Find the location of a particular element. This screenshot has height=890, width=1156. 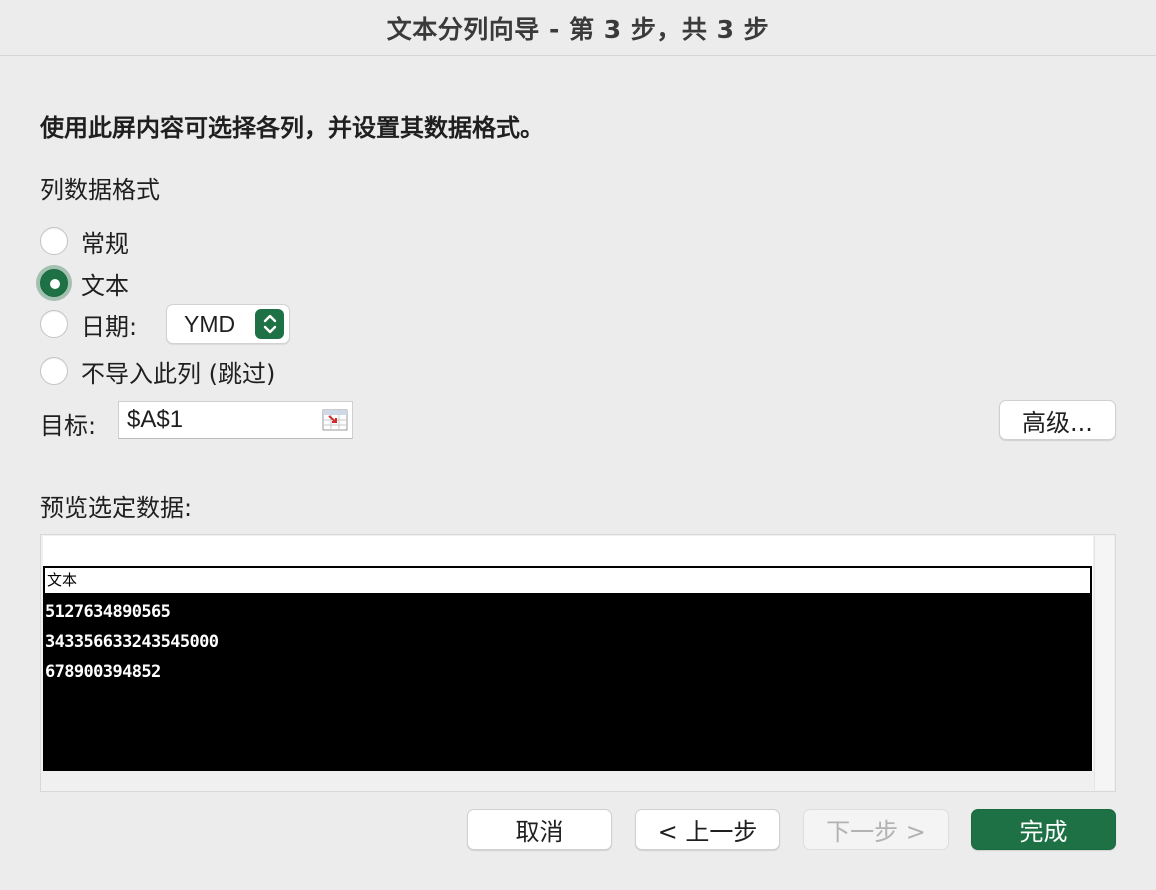

instruction-text: 使用此屏内容可选择各列，并设置其数据格式。 is located at coordinates (292, 128).